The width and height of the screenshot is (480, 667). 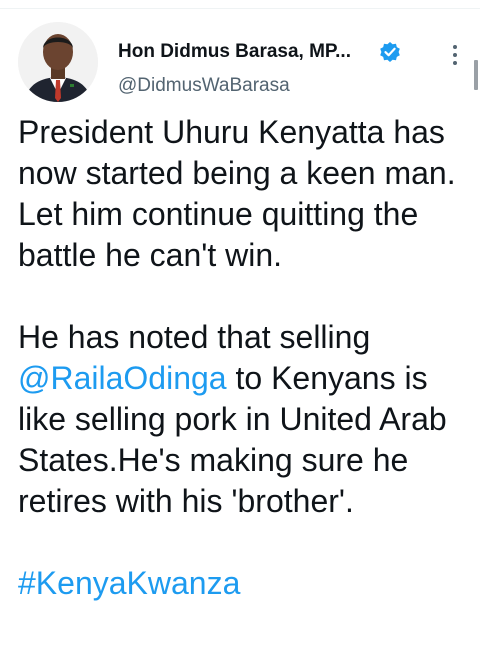 I want to click on mention-link: @RailaOdinga, so click(x=122, y=378).